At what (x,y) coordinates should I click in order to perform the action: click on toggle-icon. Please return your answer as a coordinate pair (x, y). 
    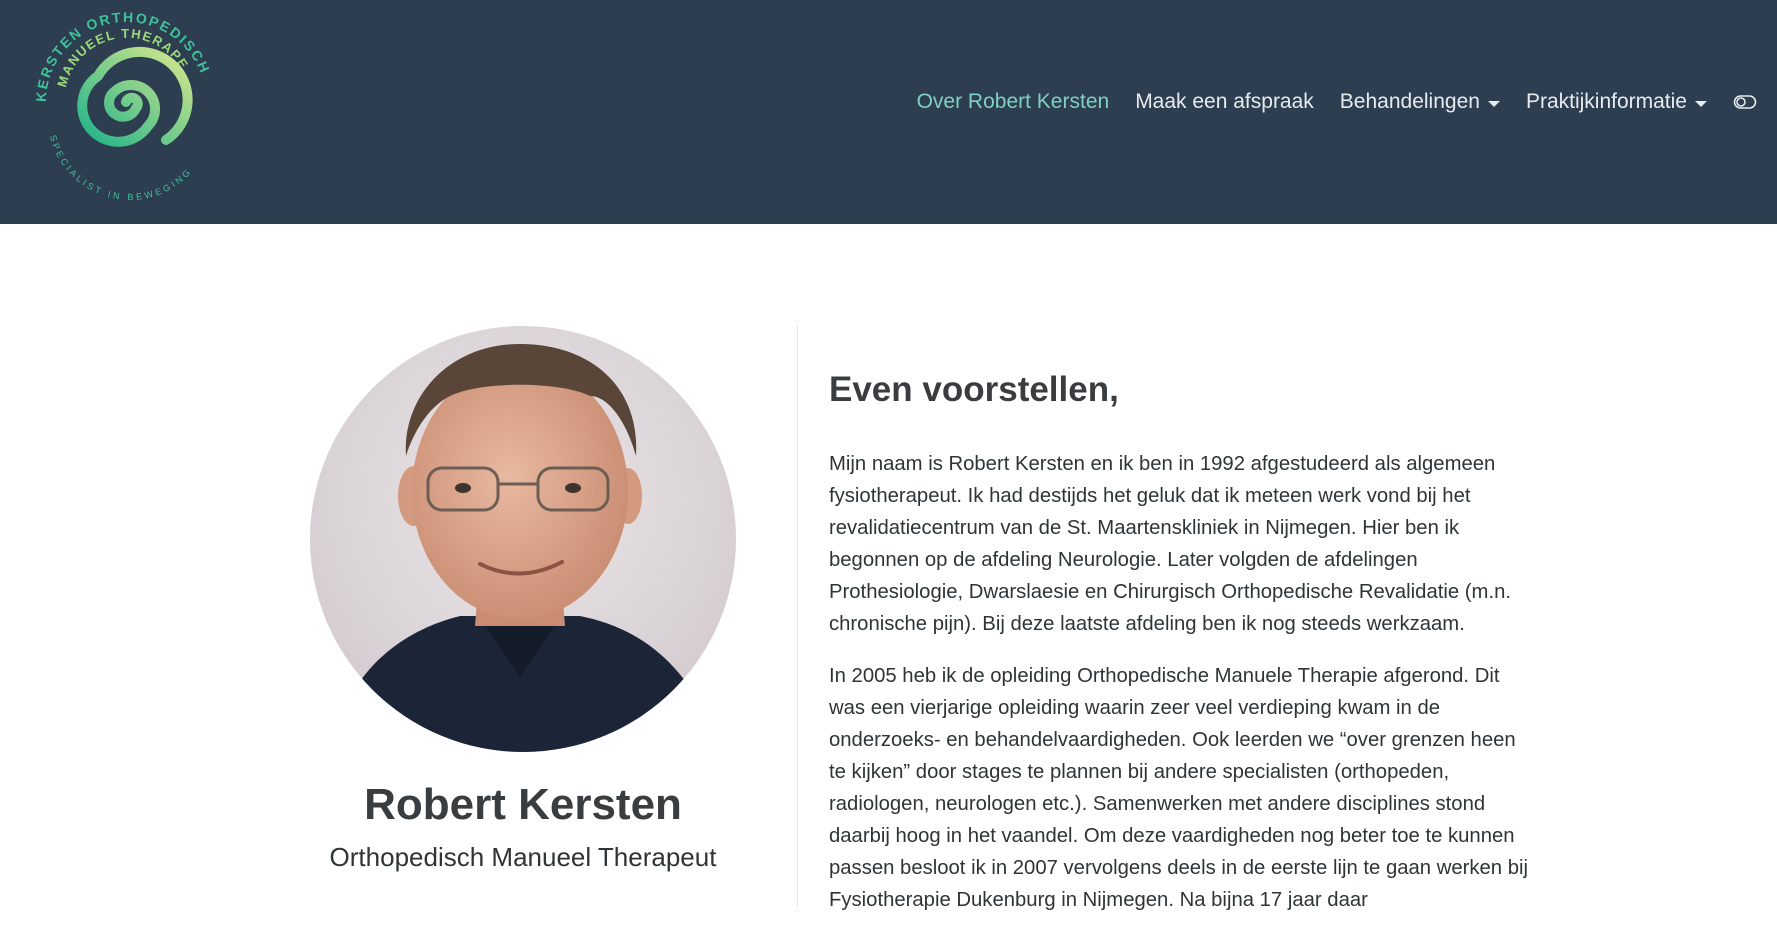
    Looking at the image, I should click on (1745, 102).